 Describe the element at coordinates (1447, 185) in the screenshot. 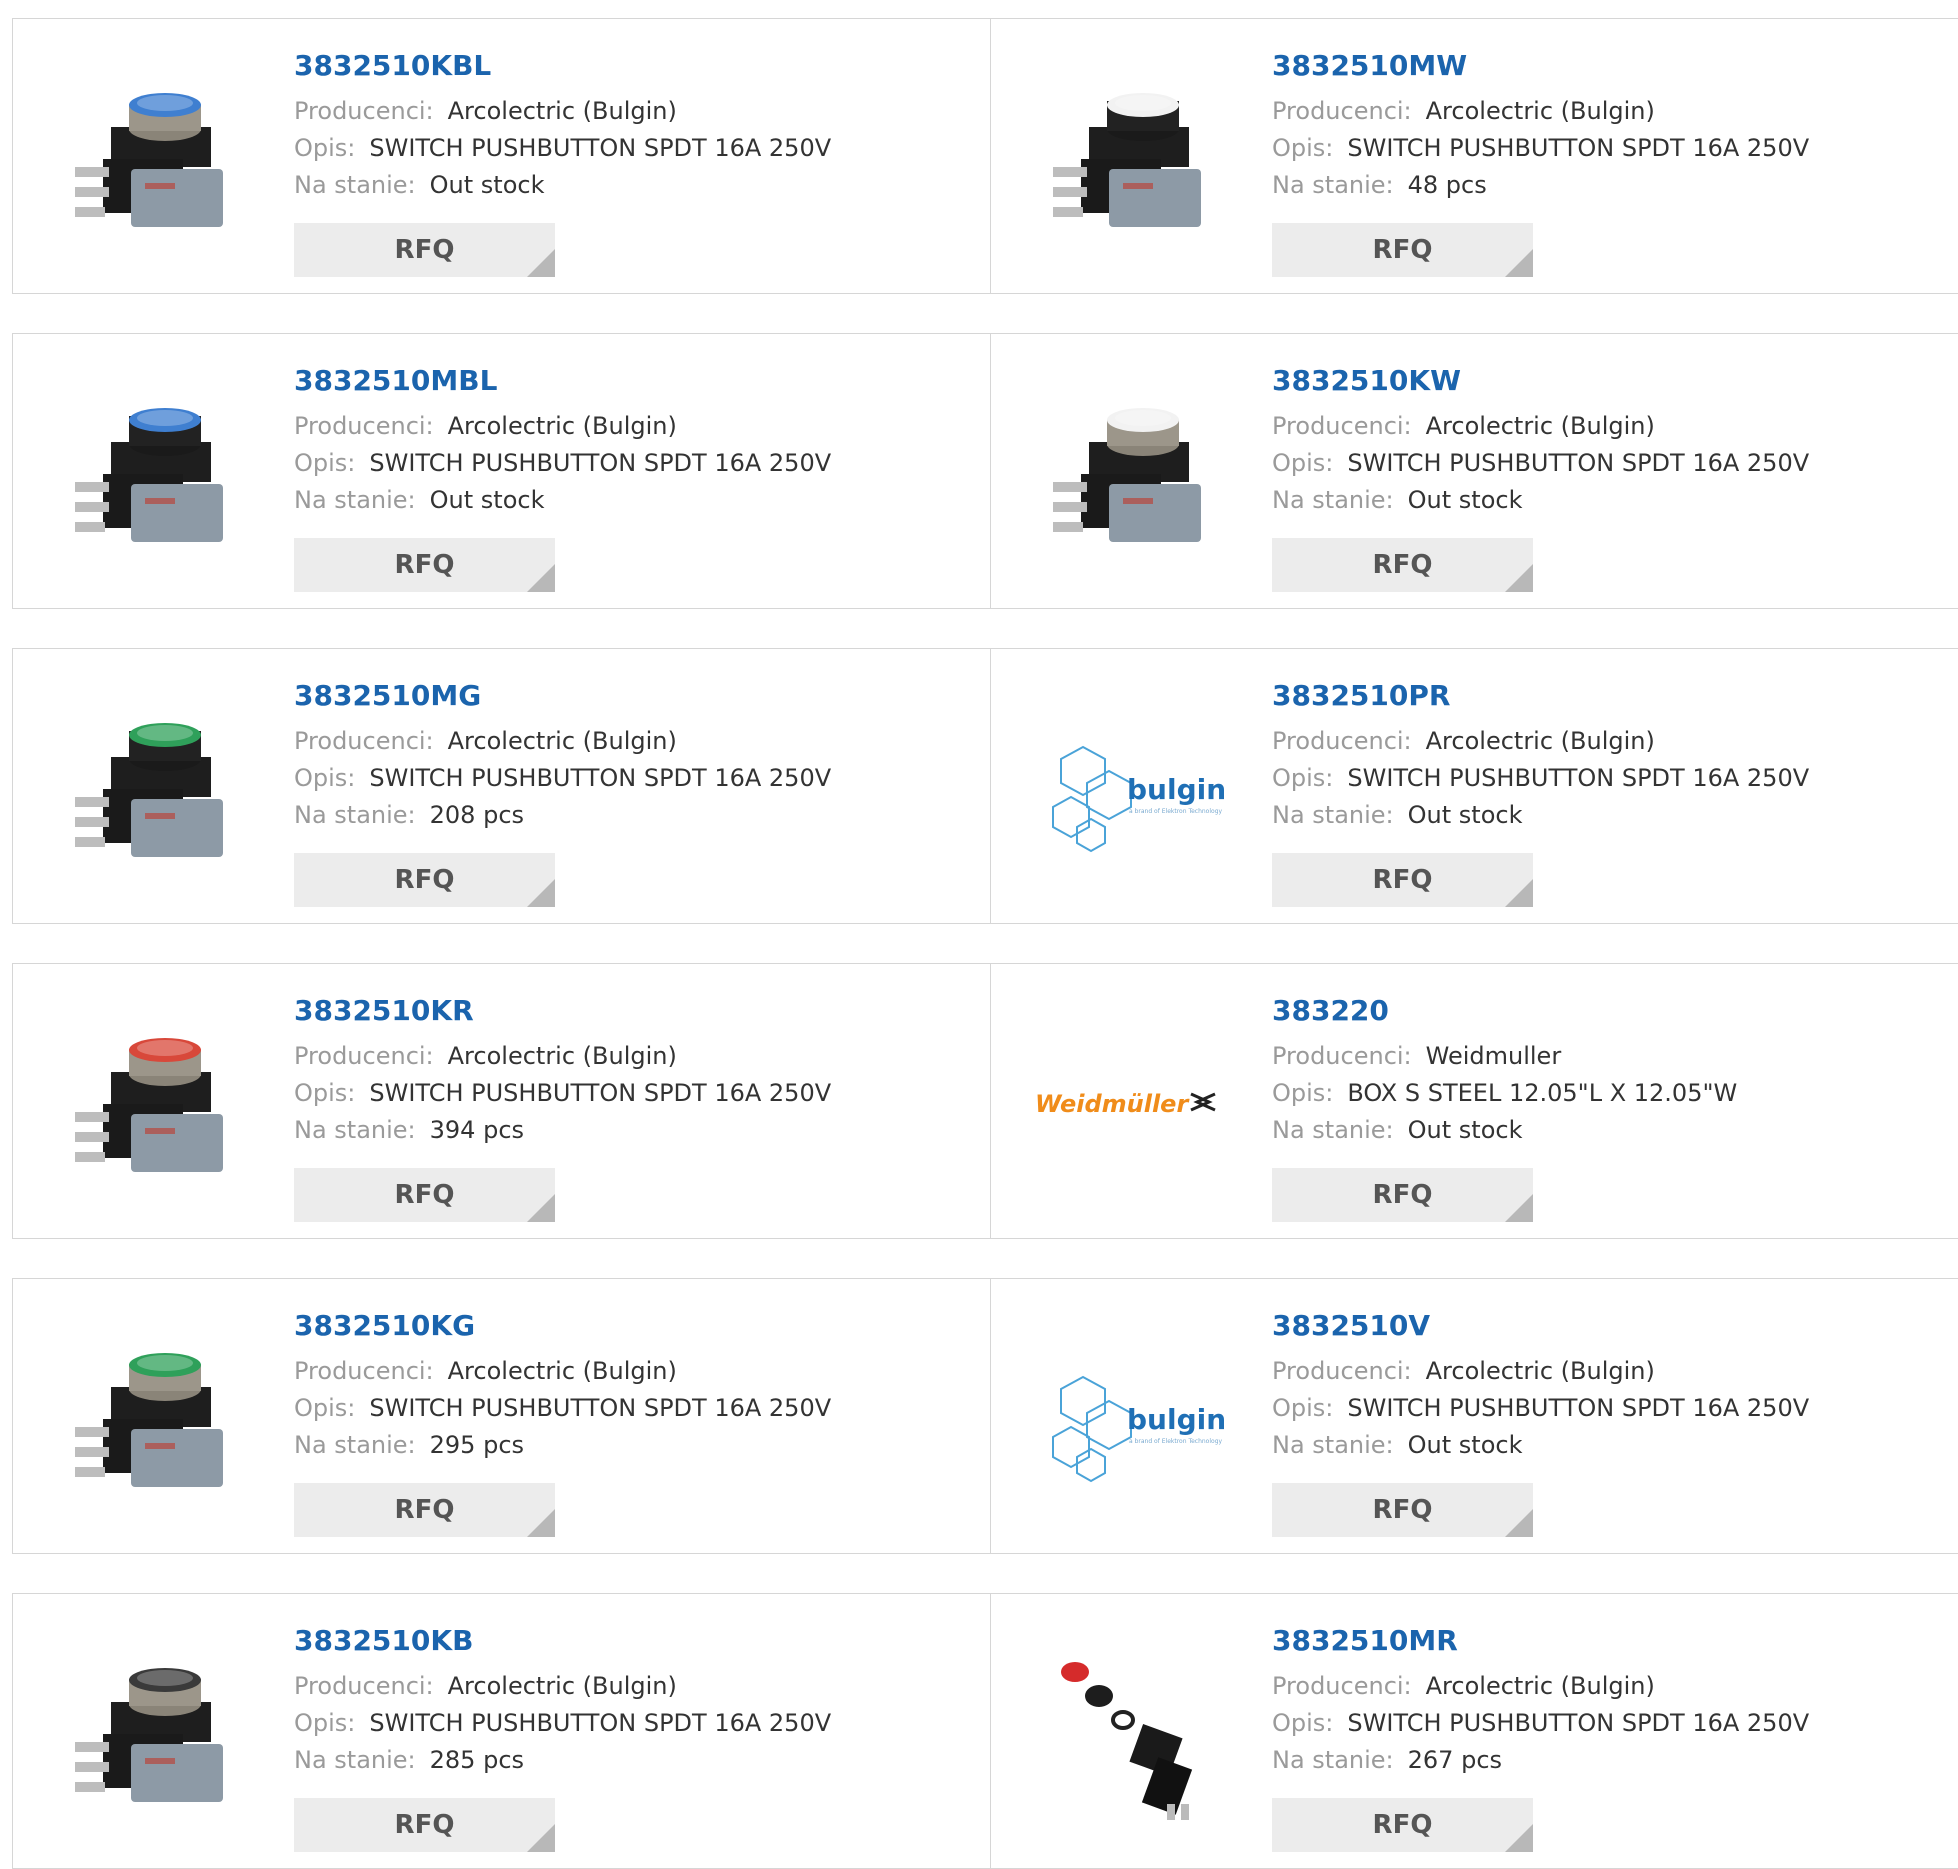

I see `stock-value: 48 pcs` at that location.